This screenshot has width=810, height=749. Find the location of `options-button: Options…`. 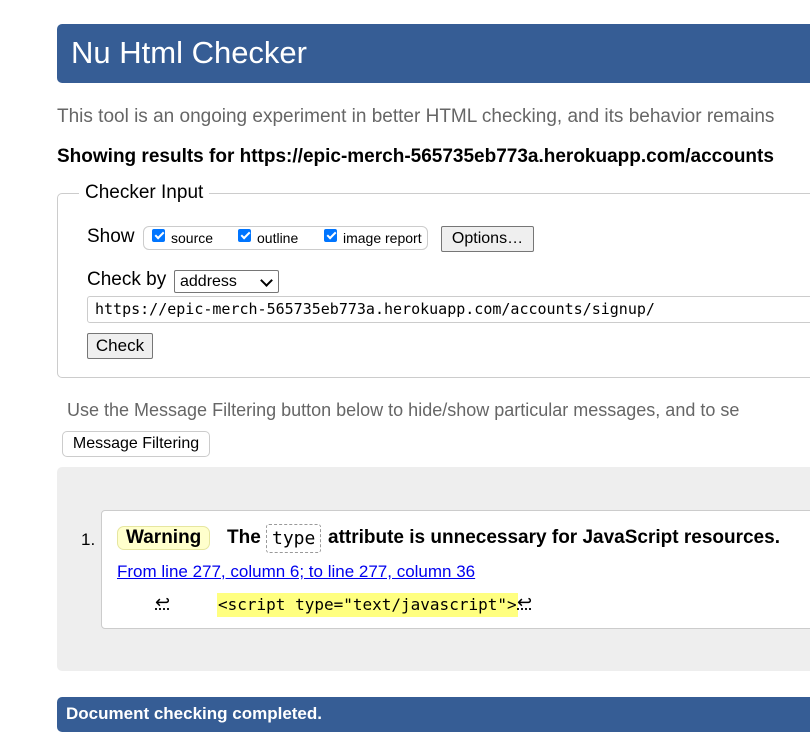

options-button: Options… is located at coordinates (487, 239).